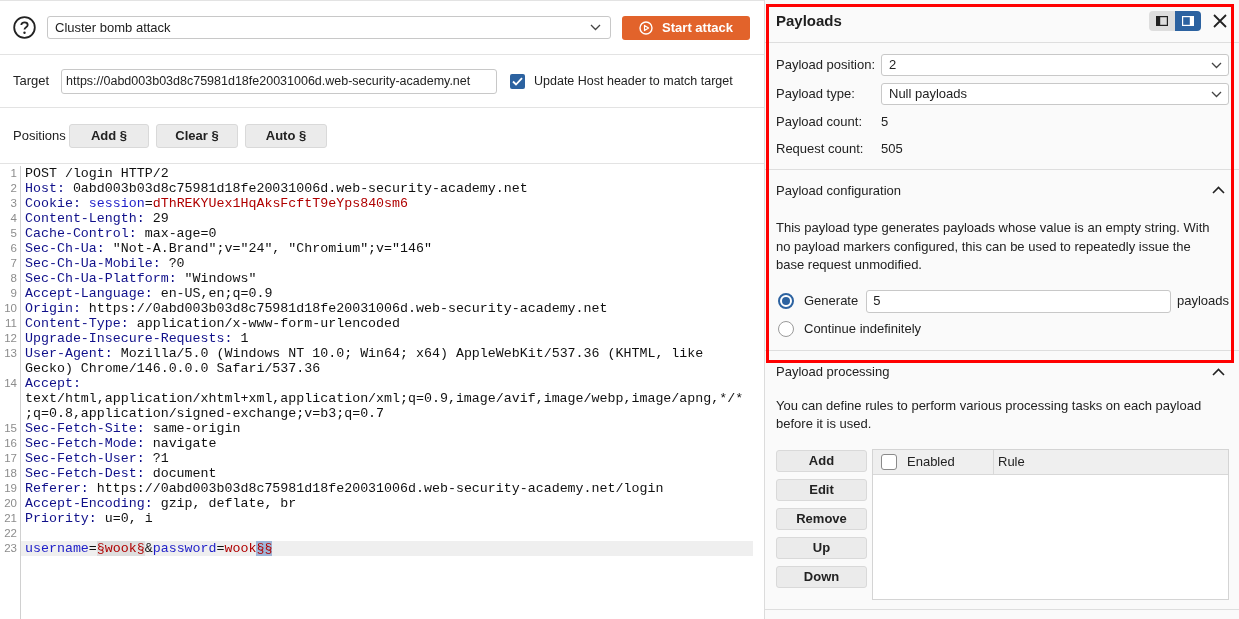 This screenshot has width=1239, height=619. I want to click on line-number: 12, so click(10, 338).